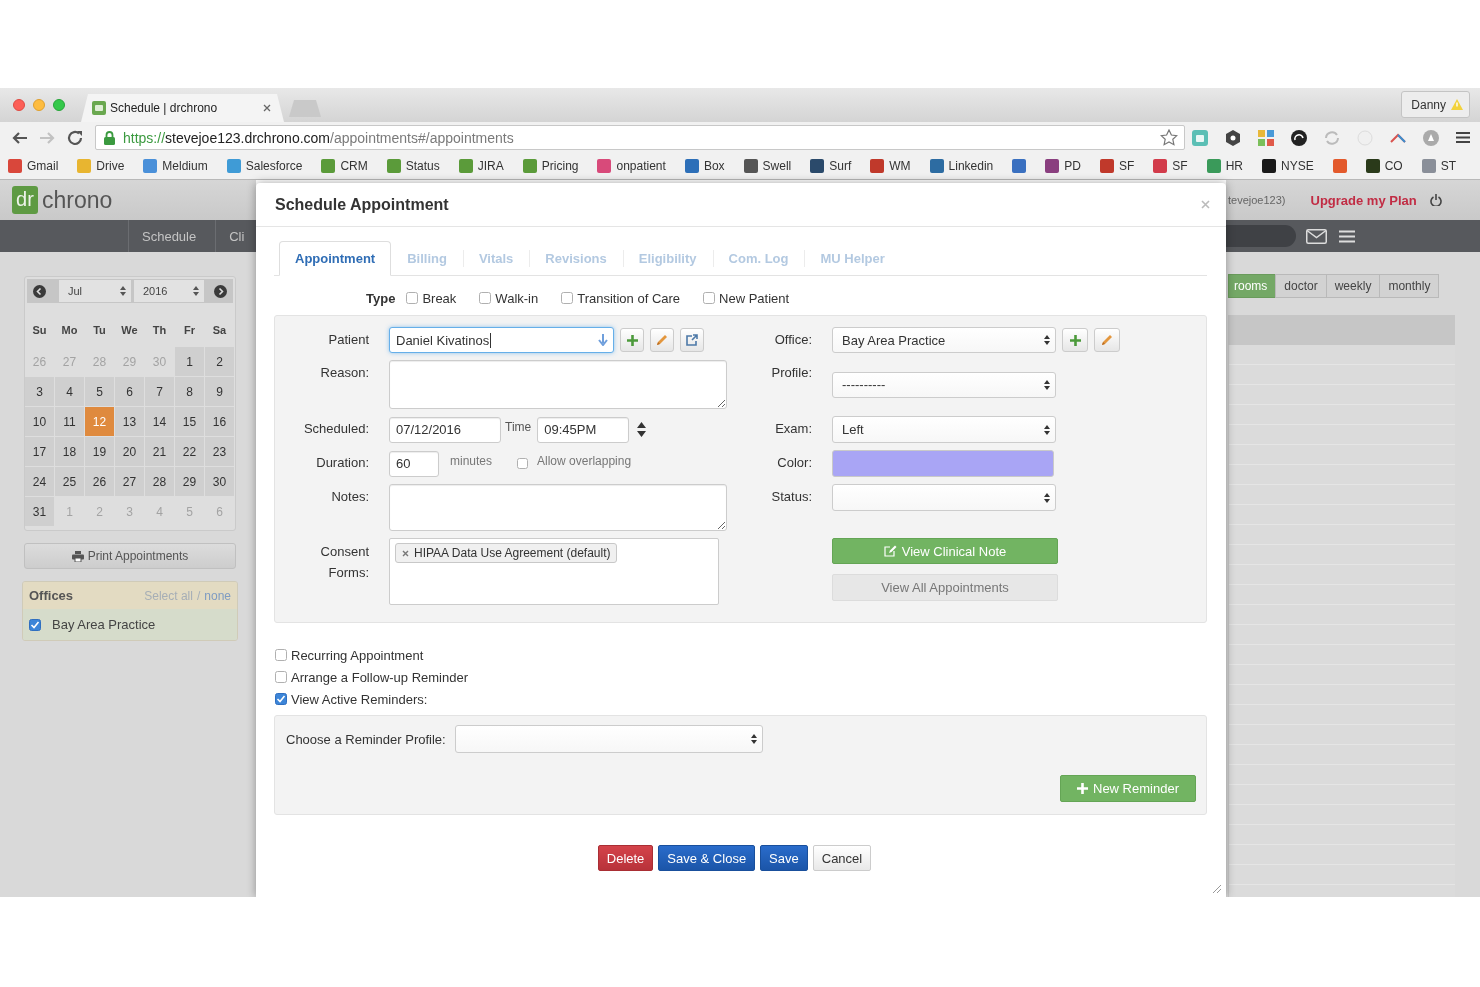 The image size is (1480, 987). Describe the element at coordinates (219, 361) in the screenshot. I see `calendar-day: 2` at that location.